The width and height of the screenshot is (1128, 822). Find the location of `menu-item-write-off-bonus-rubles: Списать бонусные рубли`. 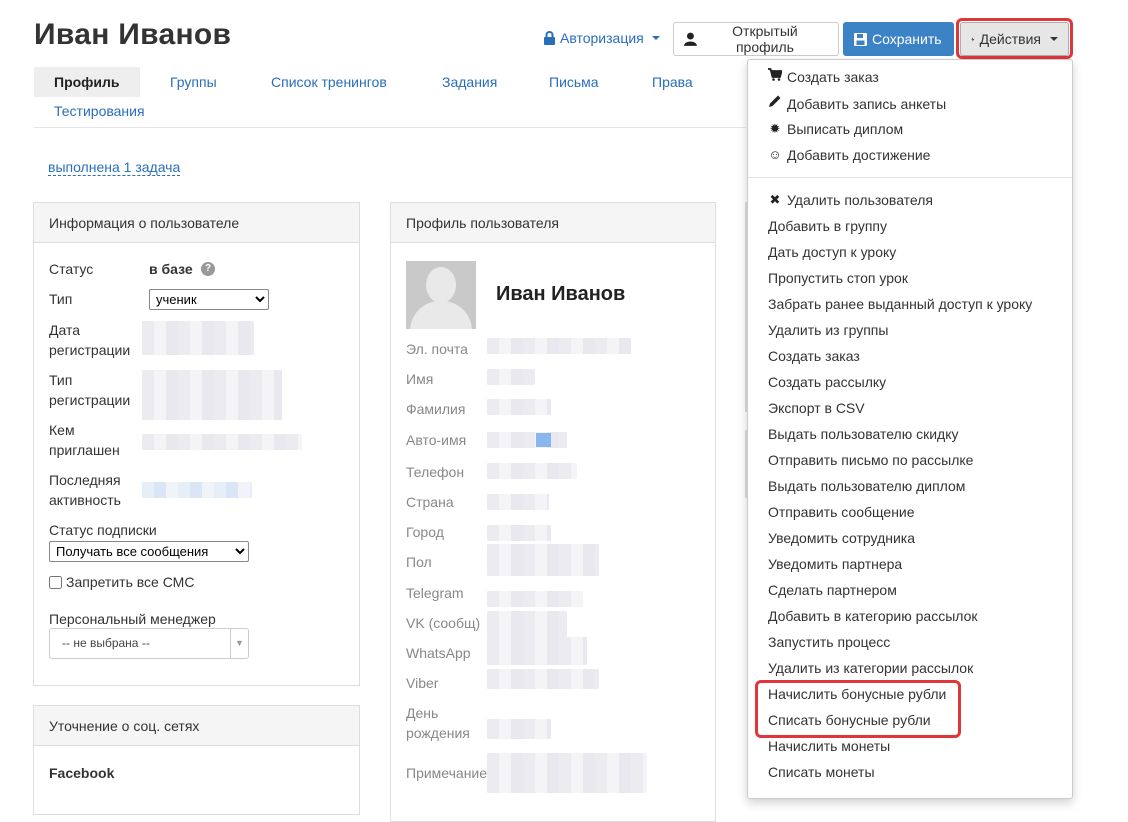

menu-item-write-off-bonus-rubles: Списать бонусные рубли is located at coordinates (849, 720).